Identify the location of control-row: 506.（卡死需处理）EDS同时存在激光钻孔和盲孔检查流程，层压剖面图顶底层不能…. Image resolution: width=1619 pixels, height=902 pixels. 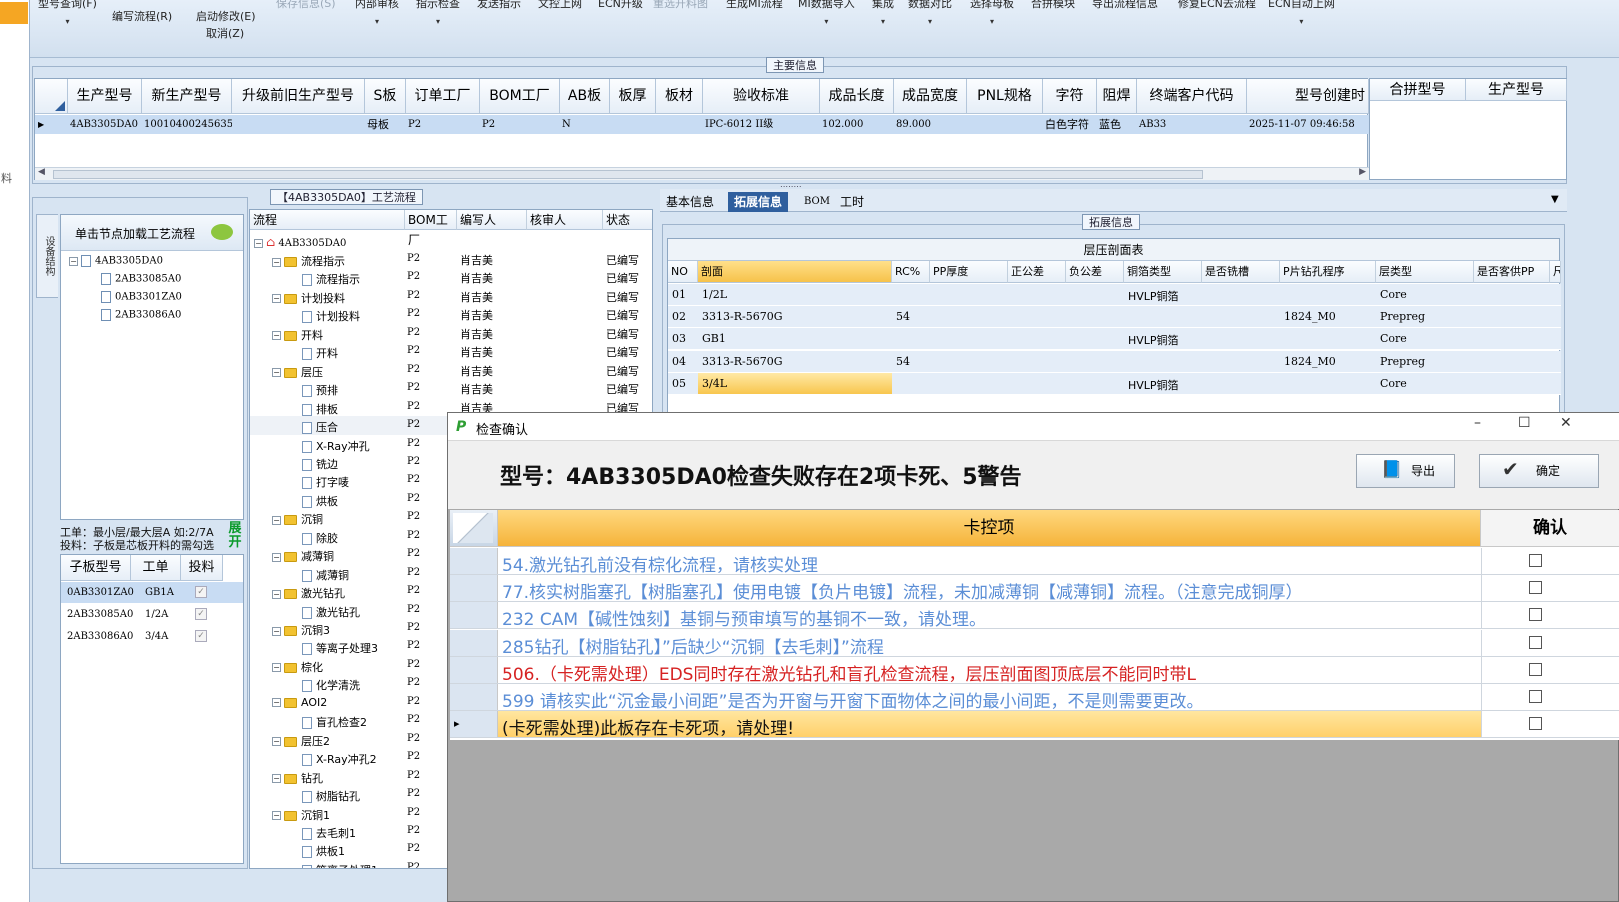
(1034, 670).